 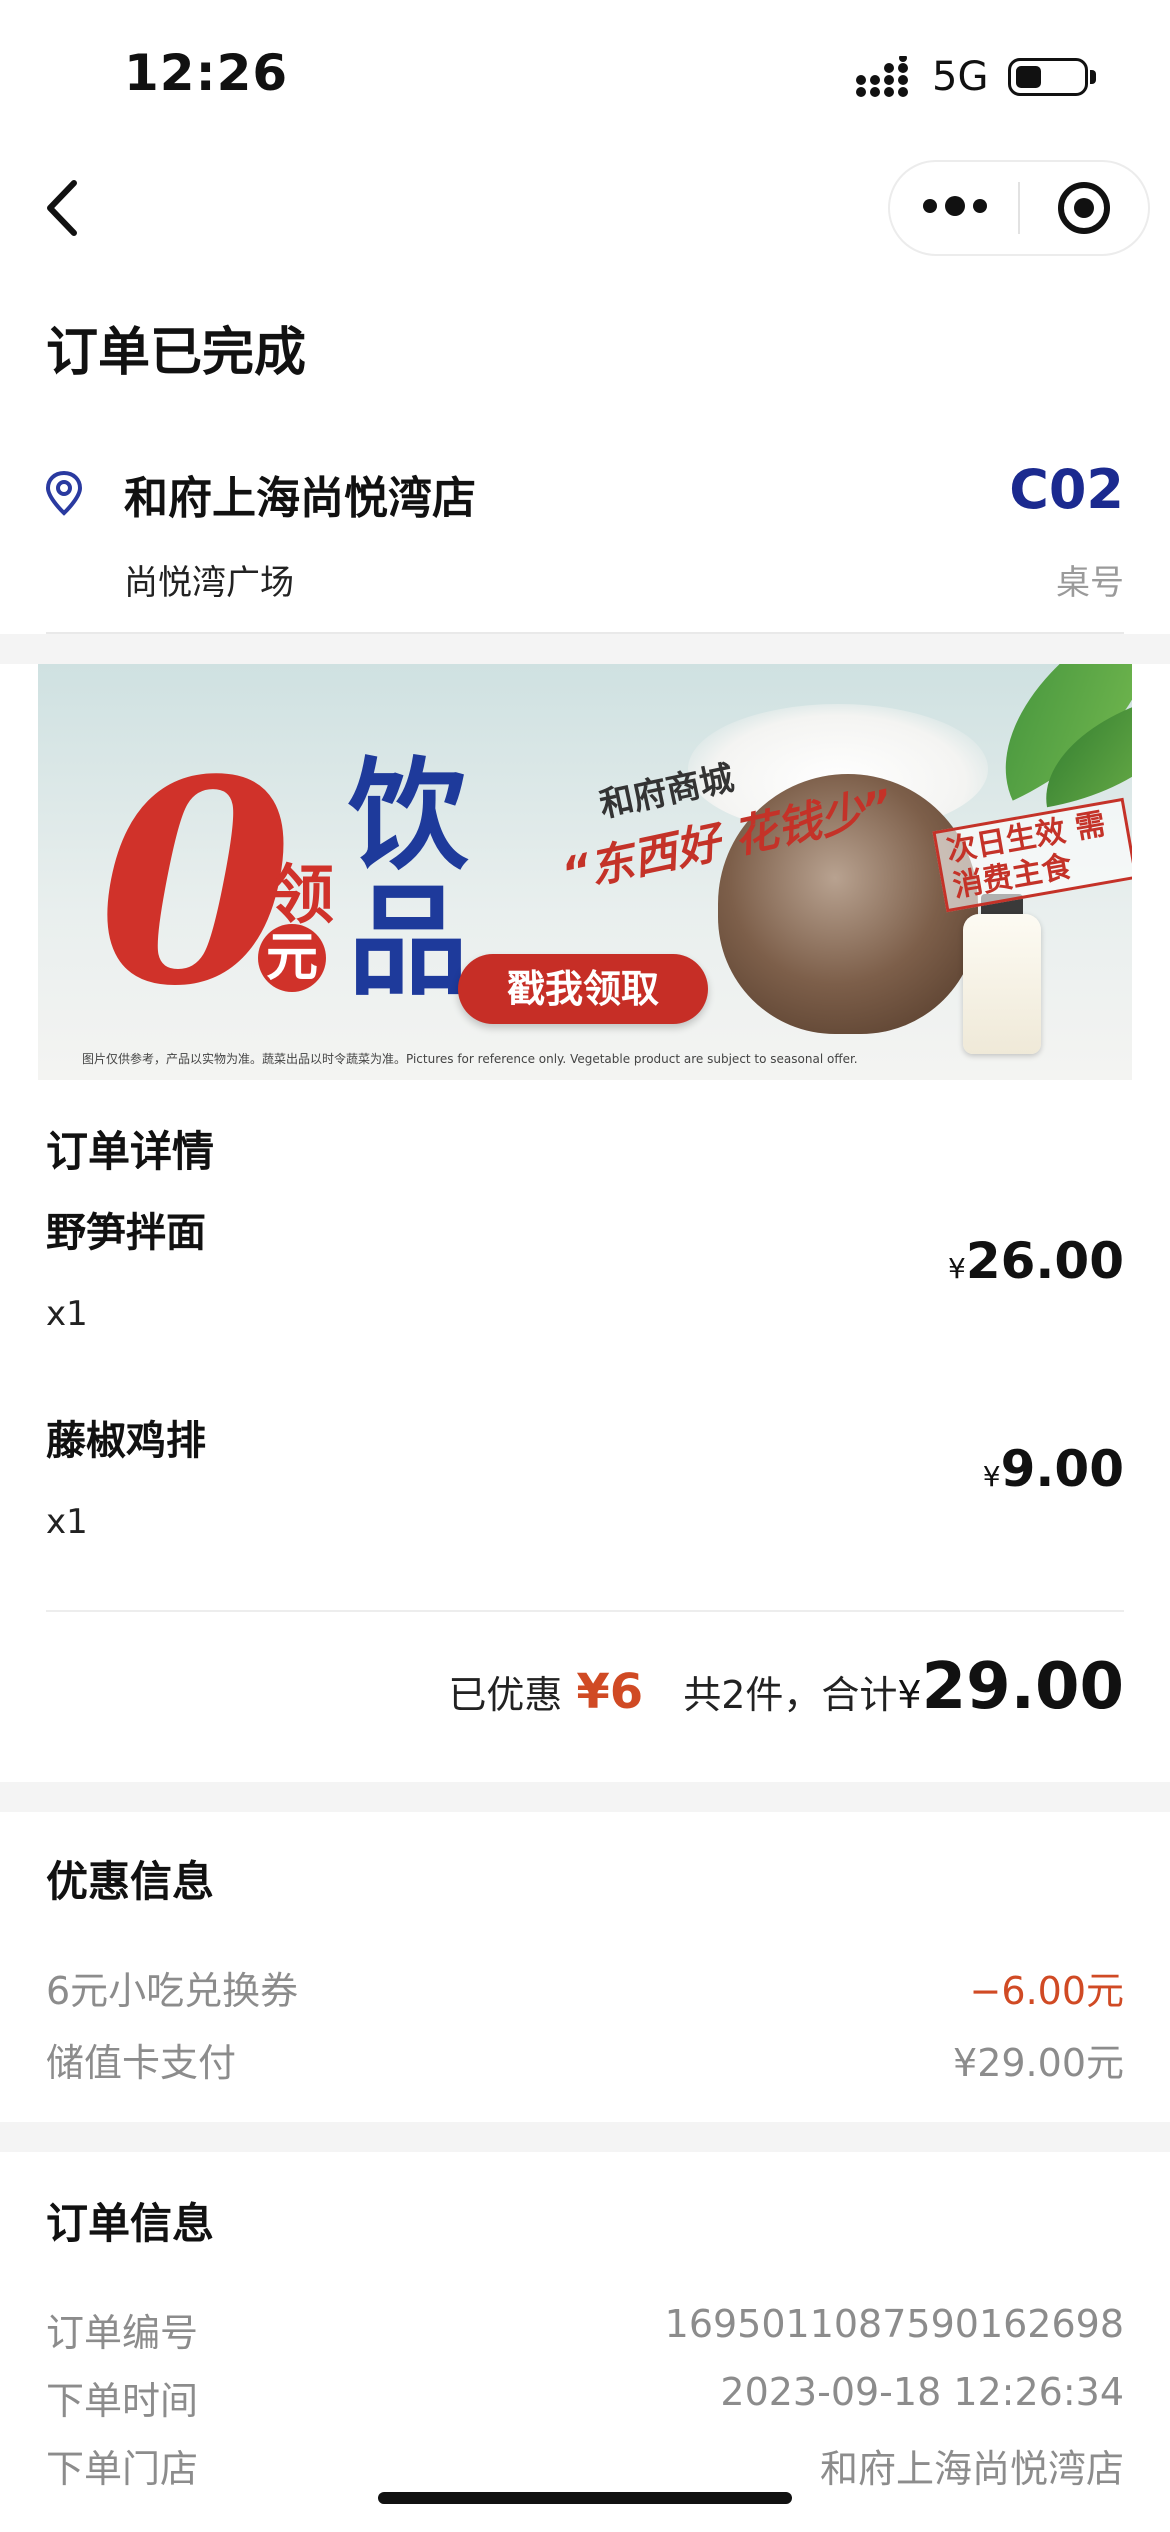 What do you see at coordinates (209, 583) in the screenshot?
I see `store-address: 尚悦湾广场` at bounding box center [209, 583].